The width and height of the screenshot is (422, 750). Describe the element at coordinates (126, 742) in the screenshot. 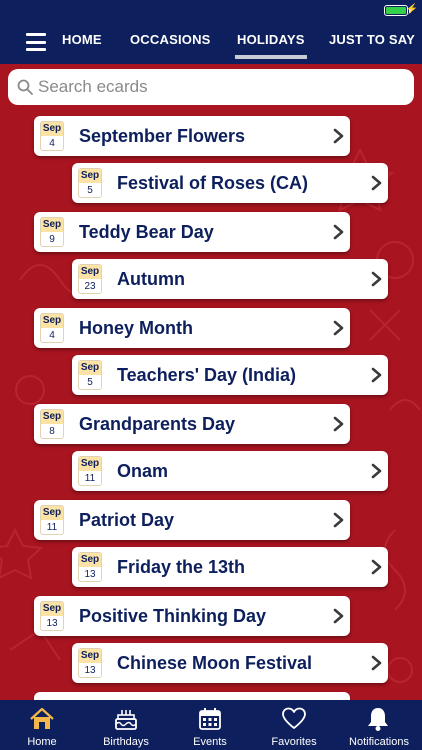

I see `tab-label: Birthdays` at that location.